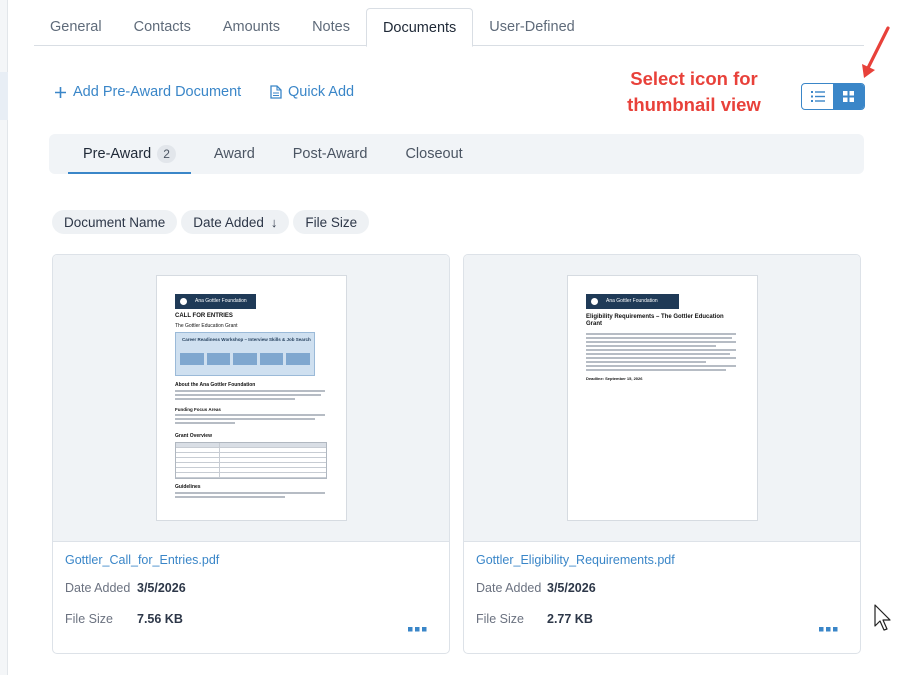 The image size is (900, 675). I want to click on thumb-box-cells, so click(245, 359).